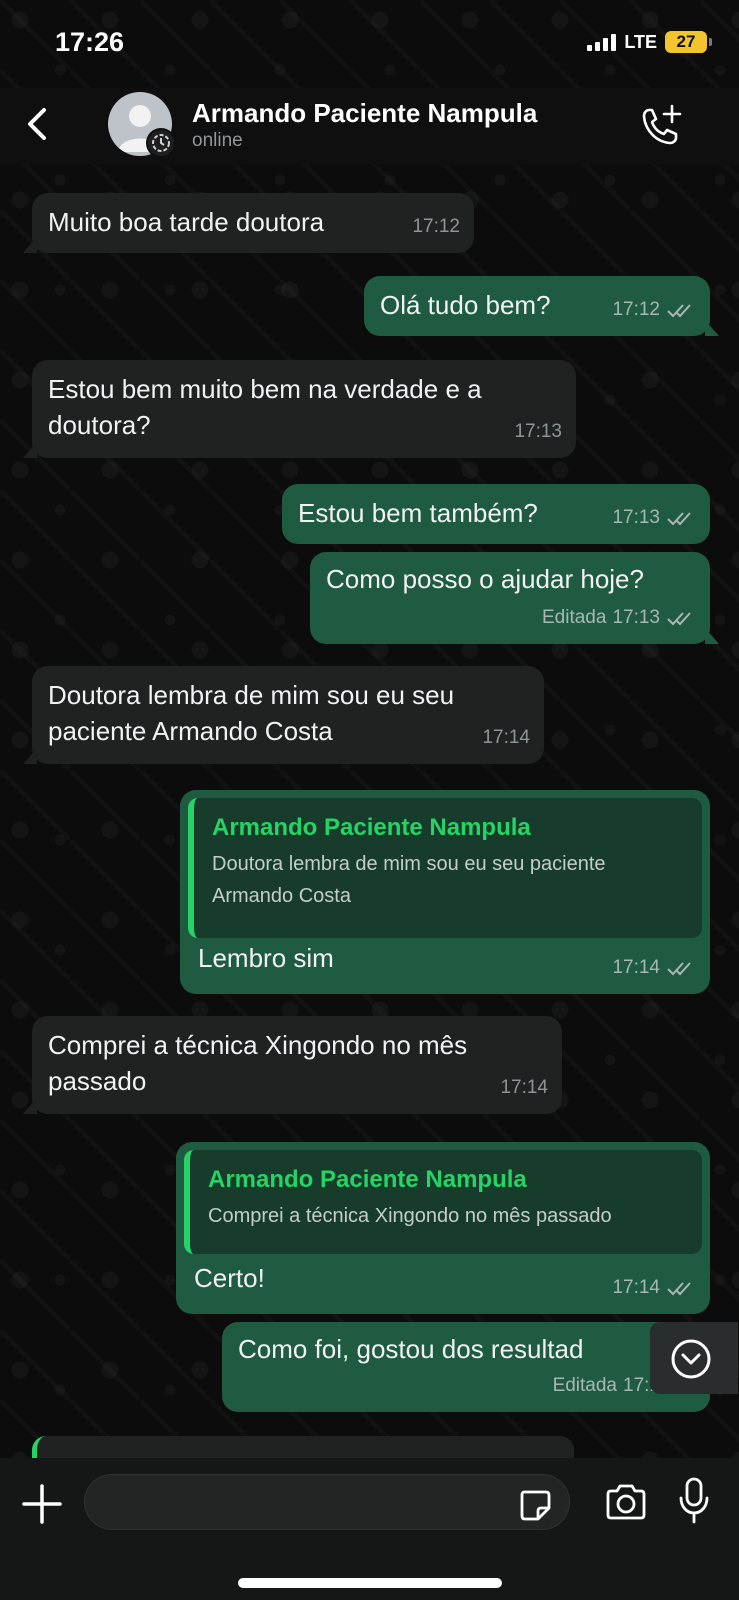 The image size is (739, 1600). What do you see at coordinates (161, 143) in the screenshot?
I see `status-ring-icon` at bounding box center [161, 143].